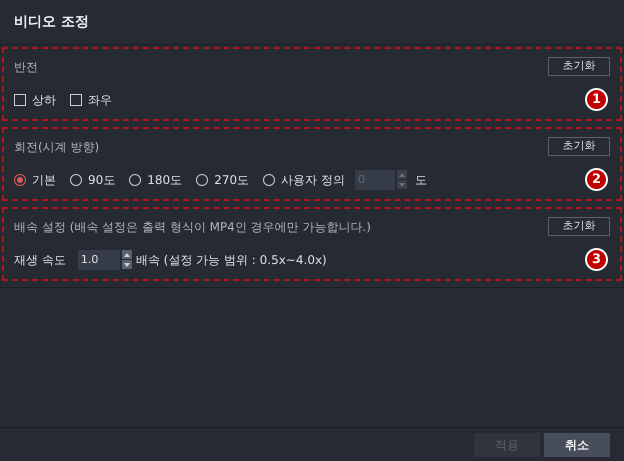  What do you see at coordinates (35, 99) in the screenshot?
I see `checkbox: 상하` at bounding box center [35, 99].